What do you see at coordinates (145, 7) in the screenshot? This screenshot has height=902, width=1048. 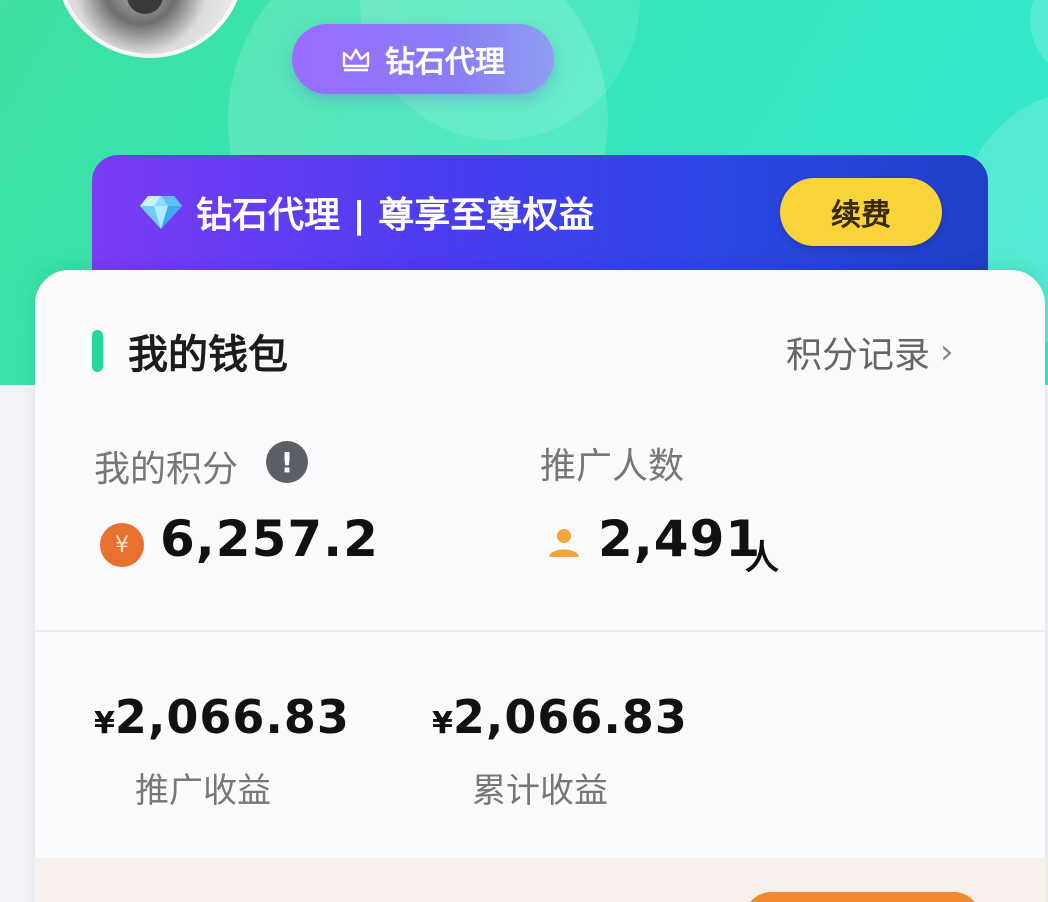 I see `avatar-photo-detail` at bounding box center [145, 7].